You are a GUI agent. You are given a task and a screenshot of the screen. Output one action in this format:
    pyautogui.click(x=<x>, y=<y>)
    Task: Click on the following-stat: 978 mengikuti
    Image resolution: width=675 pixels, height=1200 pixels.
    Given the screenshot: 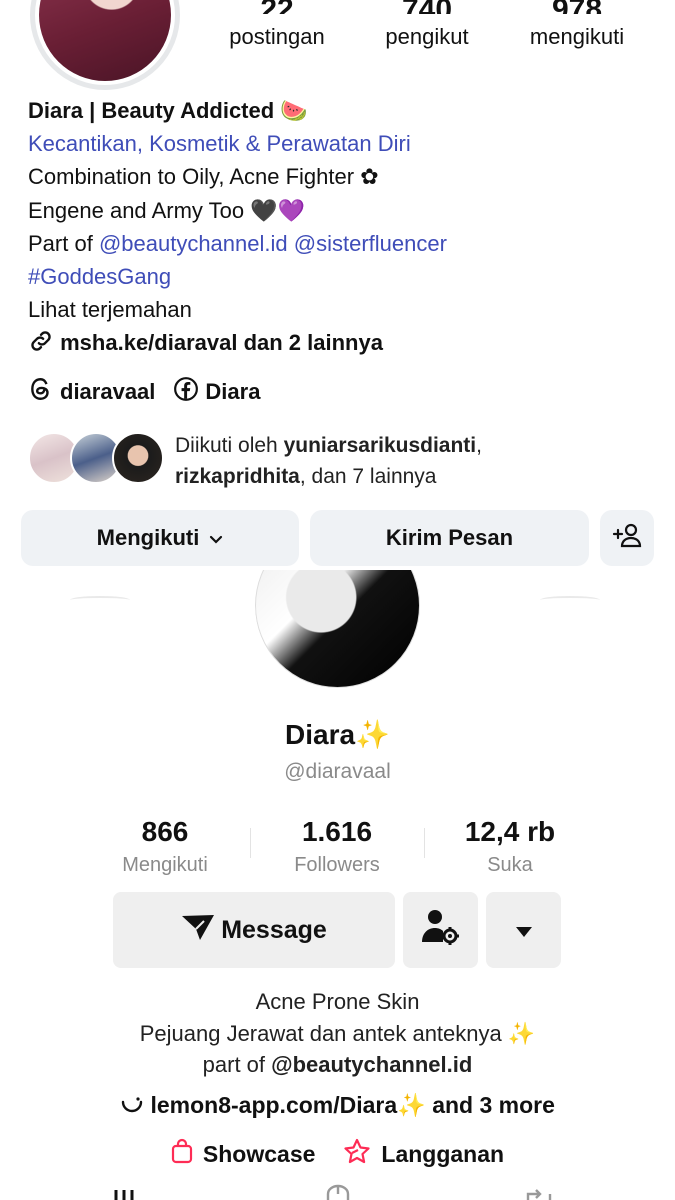 What is the action you would take?
    pyautogui.click(x=577, y=25)
    